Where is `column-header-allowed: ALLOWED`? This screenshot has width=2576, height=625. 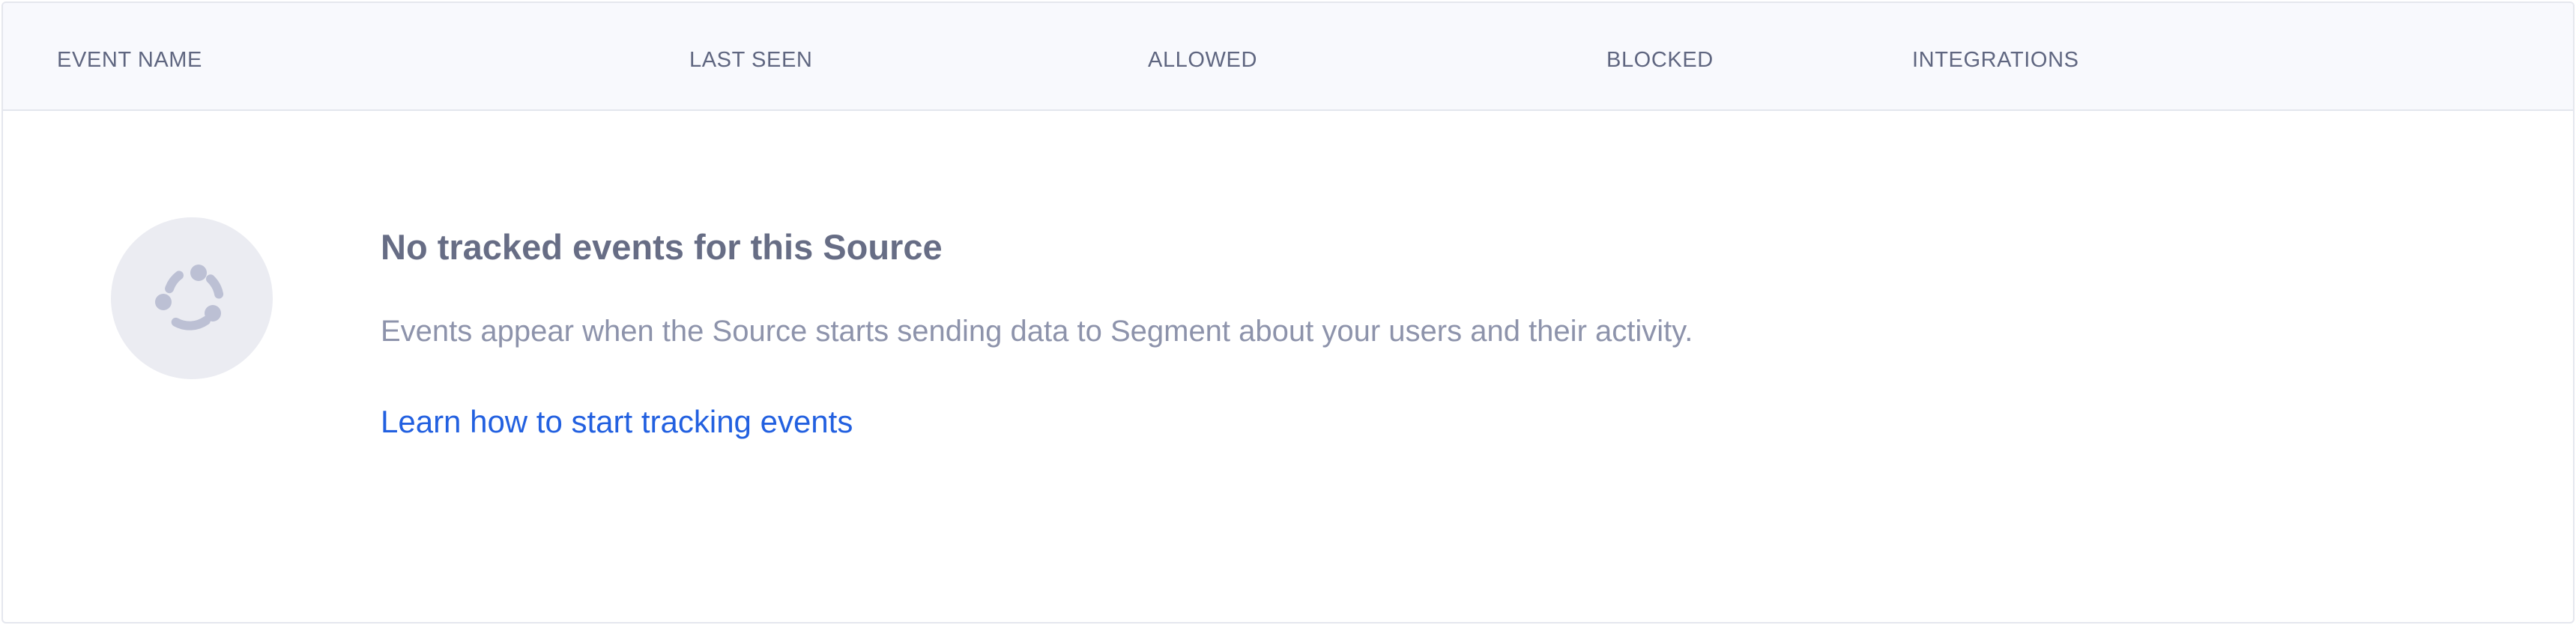 column-header-allowed: ALLOWED is located at coordinates (1202, 59).